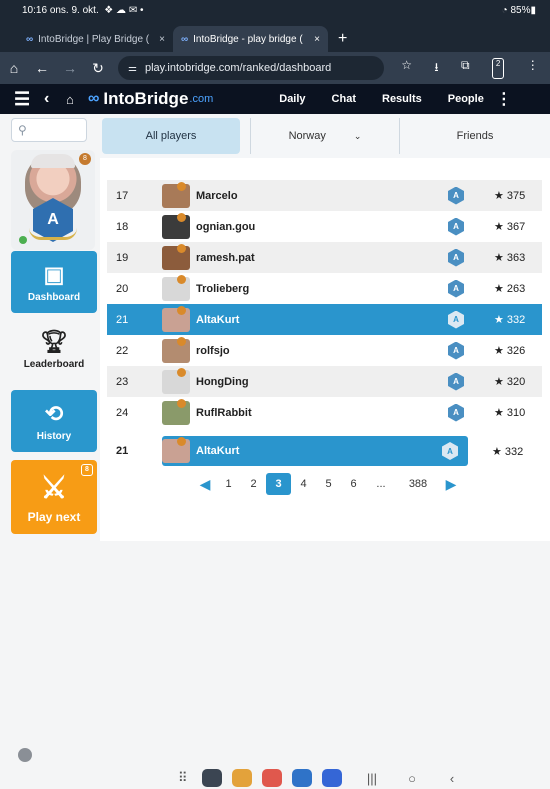  What do you see at coordinates (238, 68) in the screenshot?
I see `url-text: play.intobridge.com/ranked/dashboard` at bounding box center [238, 68].